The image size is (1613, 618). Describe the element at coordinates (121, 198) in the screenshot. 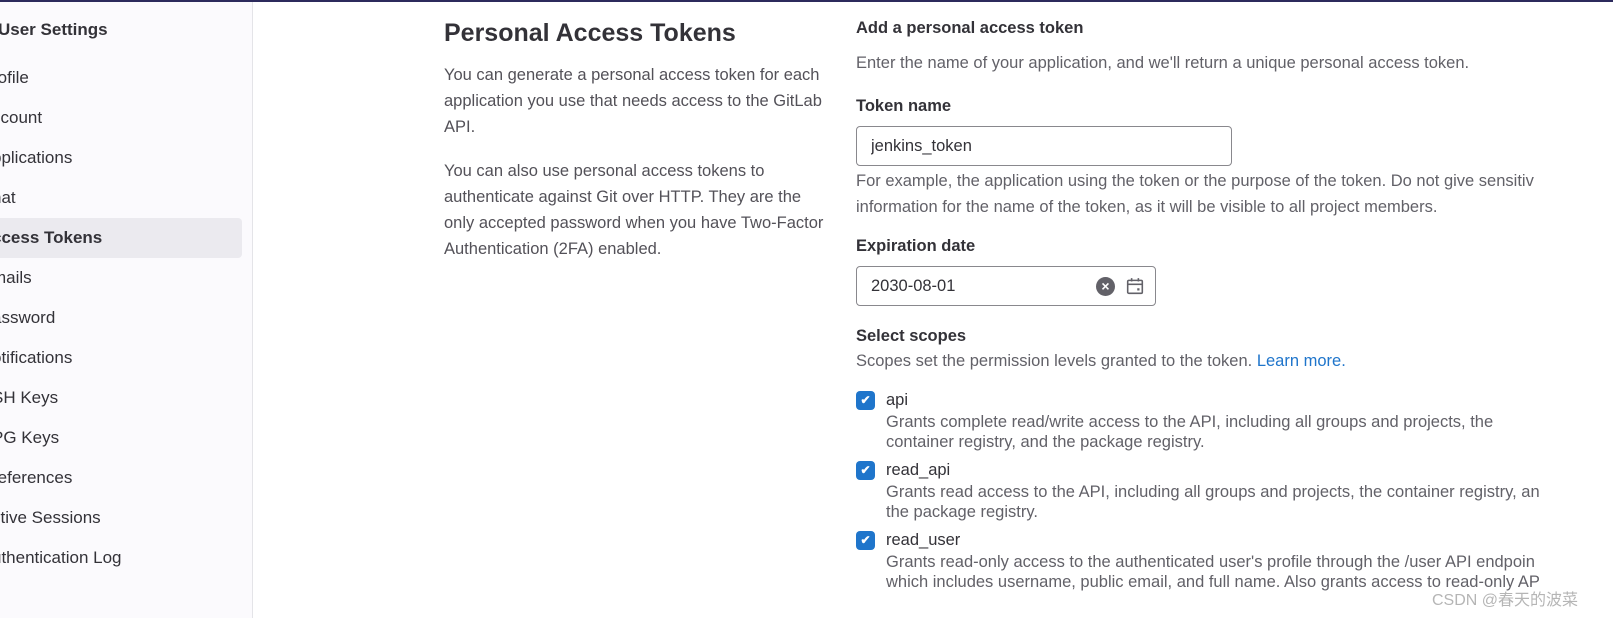

I see `sidebar-item-chat: hat` at that location.